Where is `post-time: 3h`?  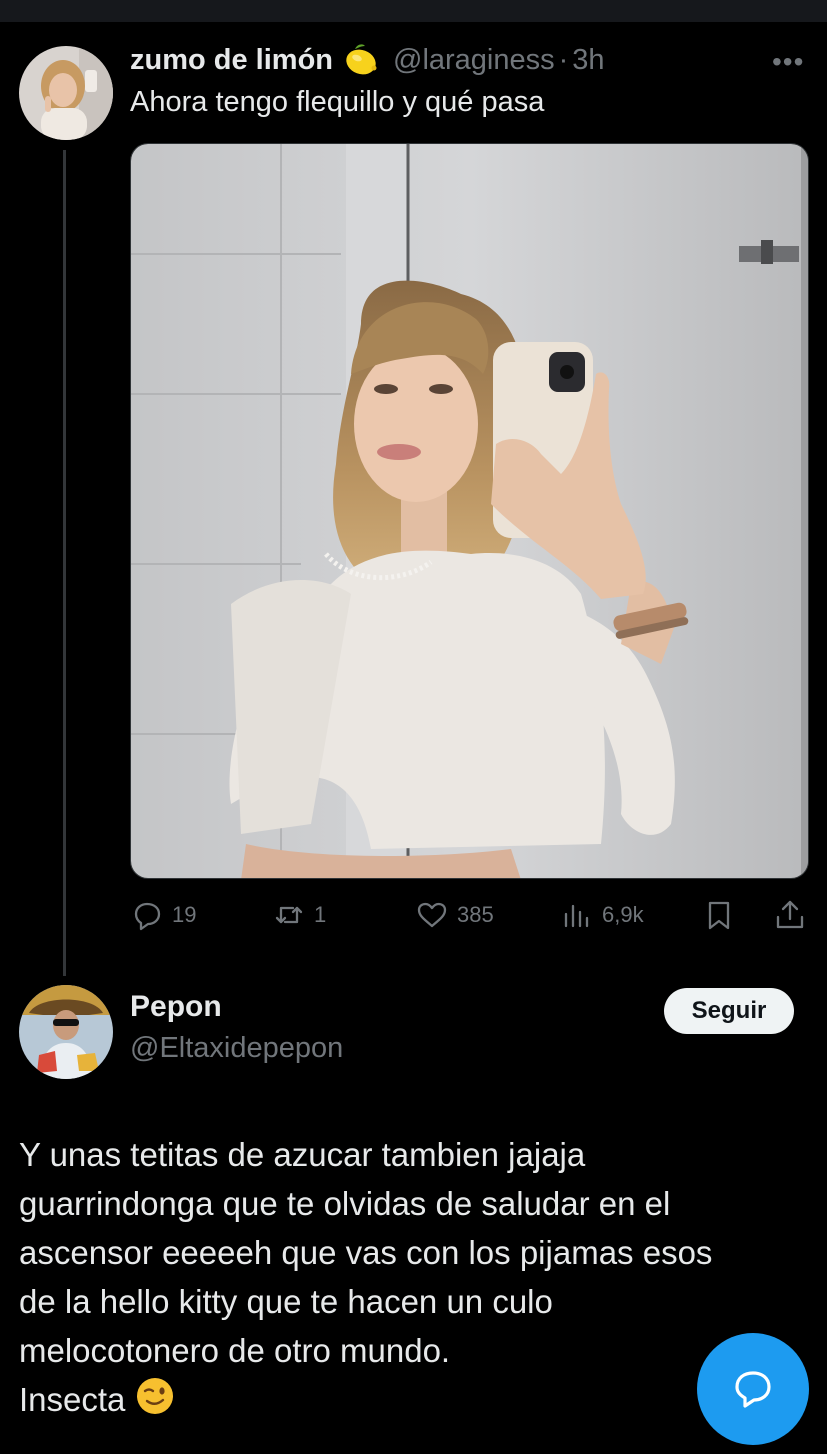 post-time: 3h is located at coordinates (588, 60).